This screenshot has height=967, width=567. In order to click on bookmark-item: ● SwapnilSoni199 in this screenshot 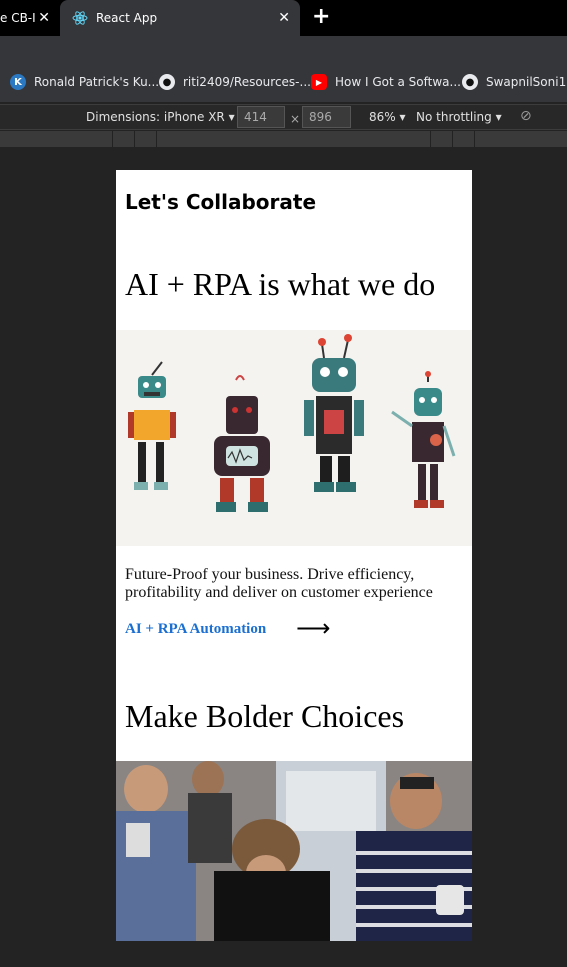, I will do `click(514, 82)`.